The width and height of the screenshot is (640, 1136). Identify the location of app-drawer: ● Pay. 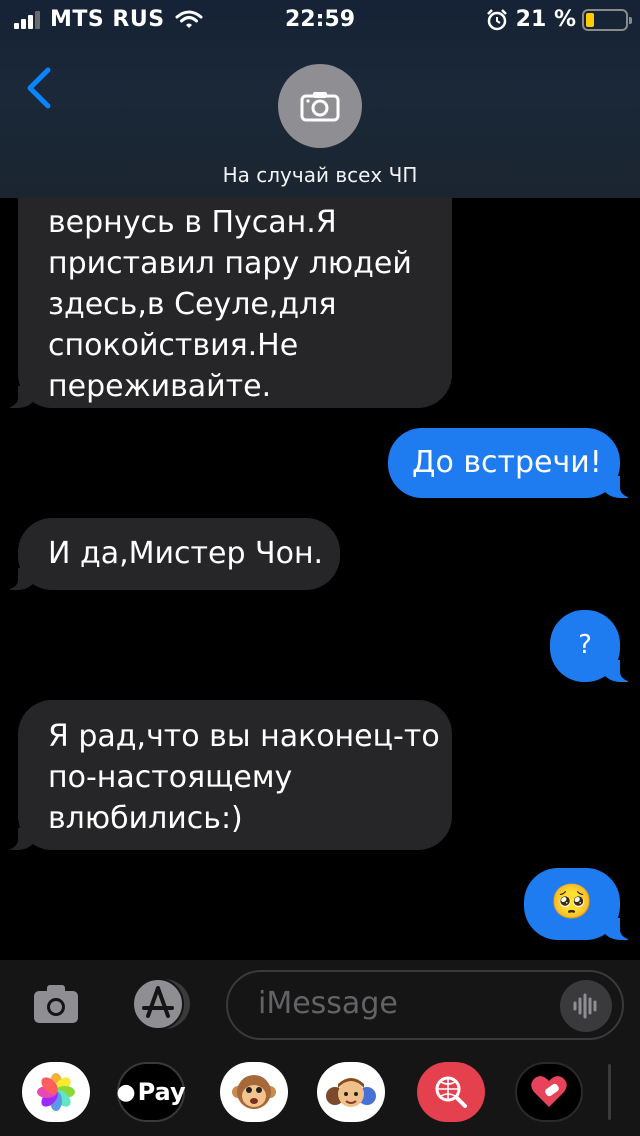
(320, 1092).